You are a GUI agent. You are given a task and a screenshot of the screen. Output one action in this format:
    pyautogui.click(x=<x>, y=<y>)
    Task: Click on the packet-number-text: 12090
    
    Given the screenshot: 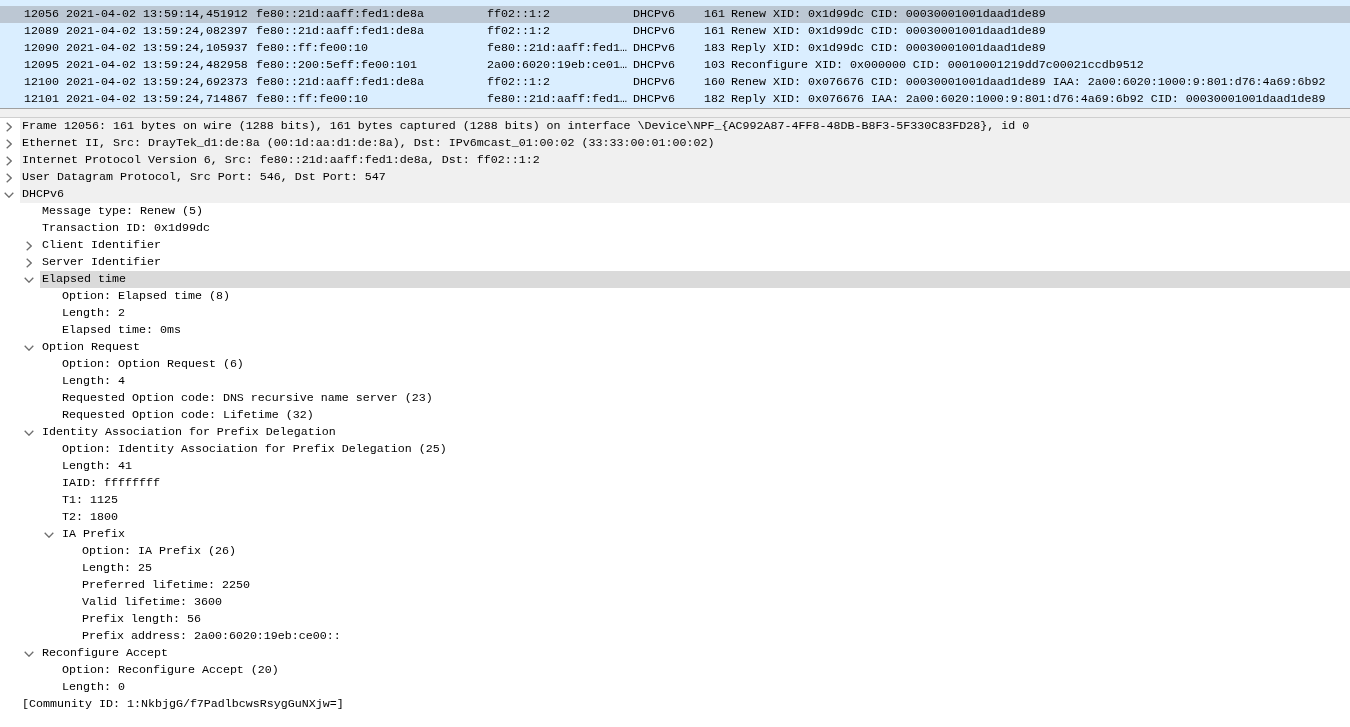 What is the action you would take?
    pyautogui.click(x=42, y=48)
    